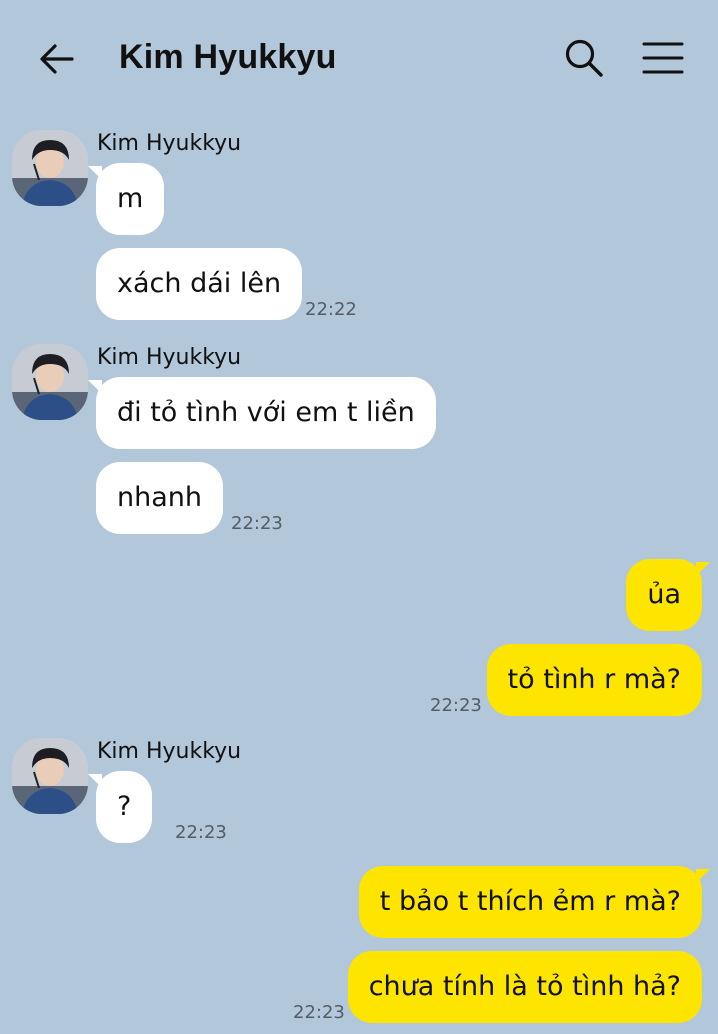  Describe the element at coordinates (228, 57) in the screenshot. I see `chat-title: Kim Hyukkyu` at that location.